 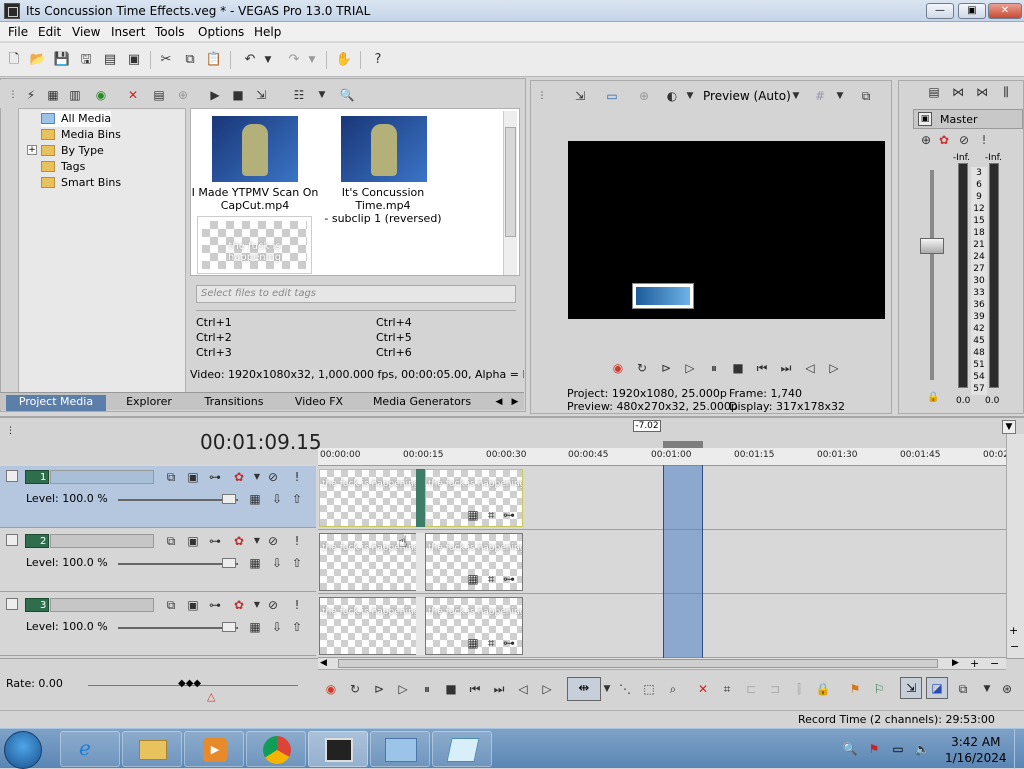 What do you see at coordinates (190, 60) in the screenshot?
I see `copy-icon: ⧉` at bounding box center [190, 60].